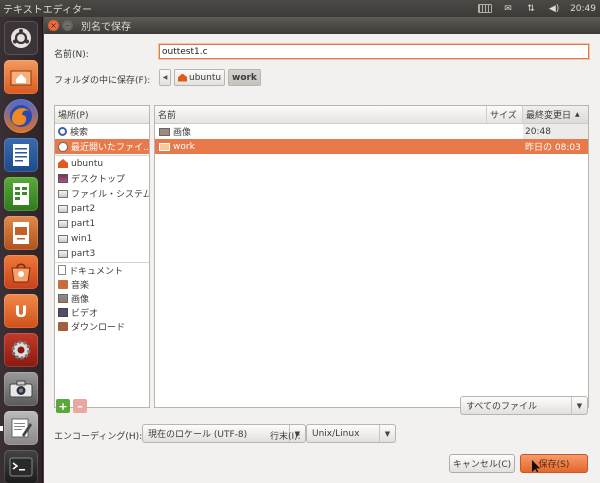  What do you see at coordinates (554, 463) in the screenshot?
I see `save-button: 保存(S)` at bounding box center [554, 463].